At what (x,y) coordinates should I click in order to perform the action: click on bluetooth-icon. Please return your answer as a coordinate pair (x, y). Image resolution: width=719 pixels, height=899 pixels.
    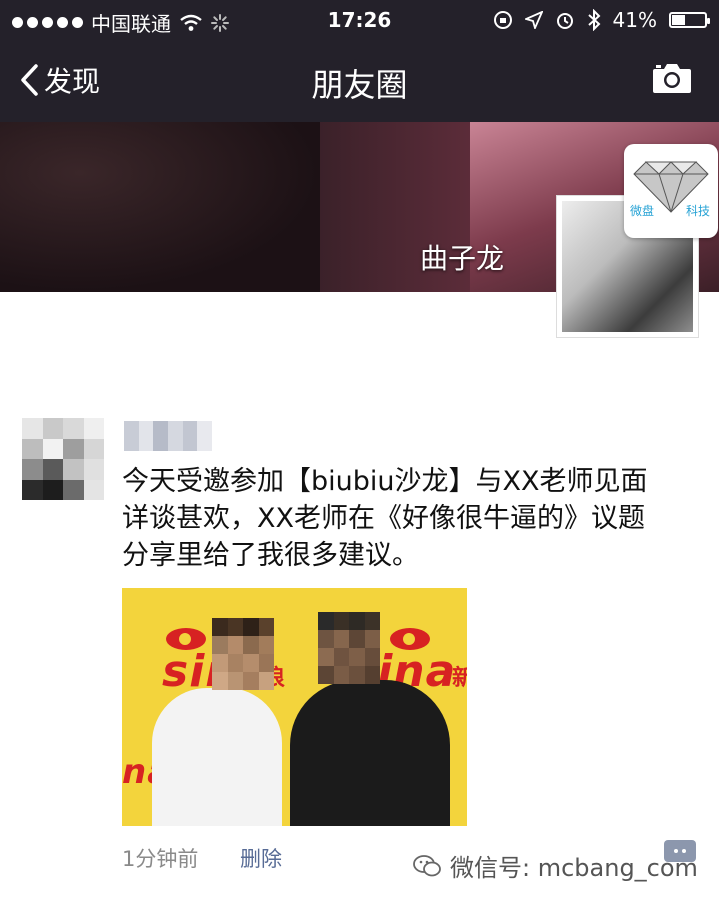
    Looking at the image, I should click on (593, 20).